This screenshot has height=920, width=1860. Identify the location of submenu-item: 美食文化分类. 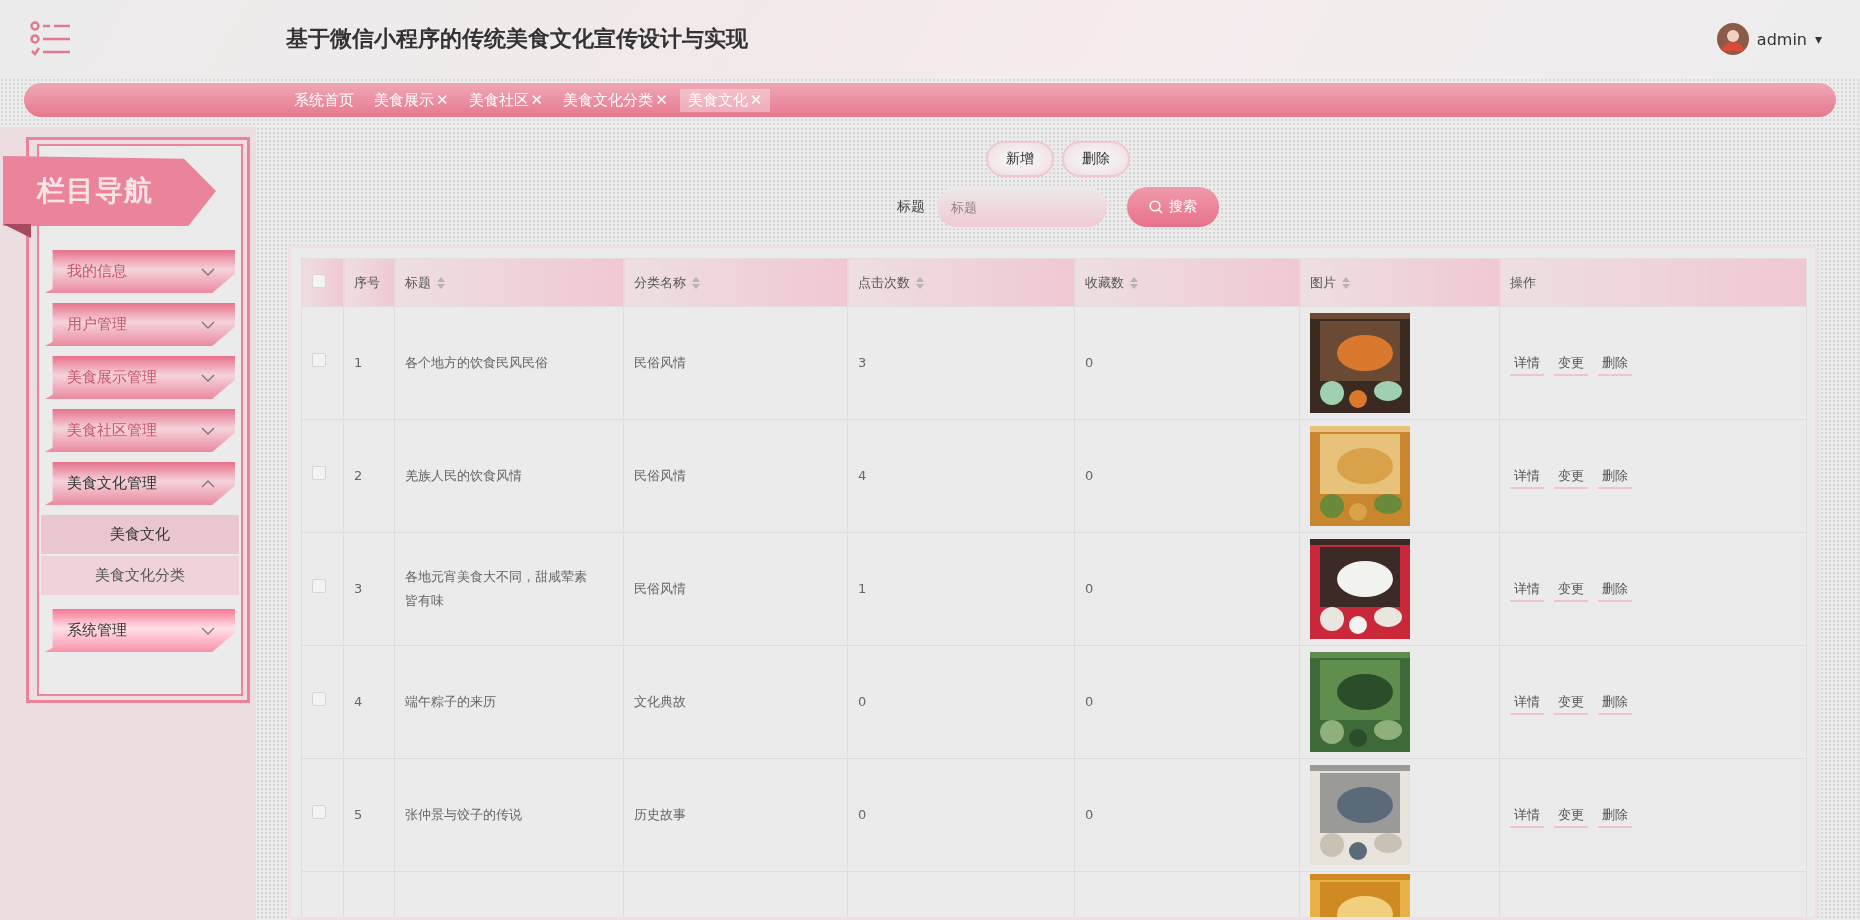
(140, 575).